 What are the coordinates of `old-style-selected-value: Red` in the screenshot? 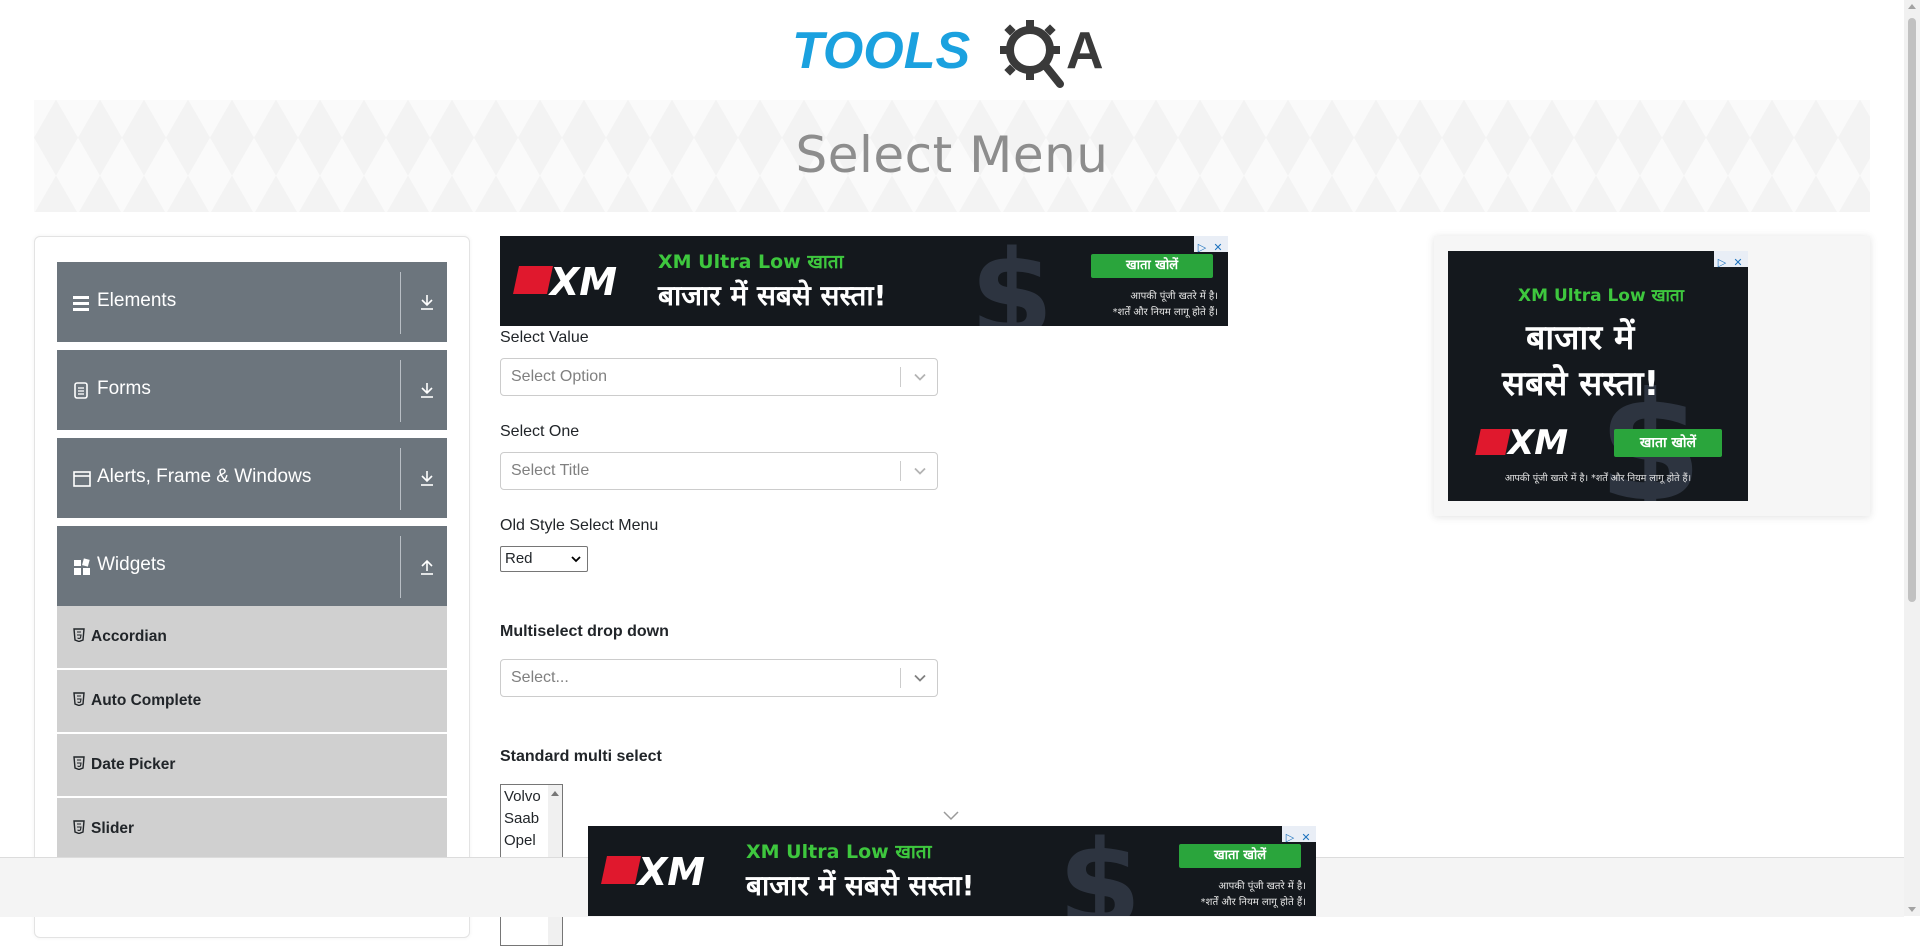 It's located at (519, 558).